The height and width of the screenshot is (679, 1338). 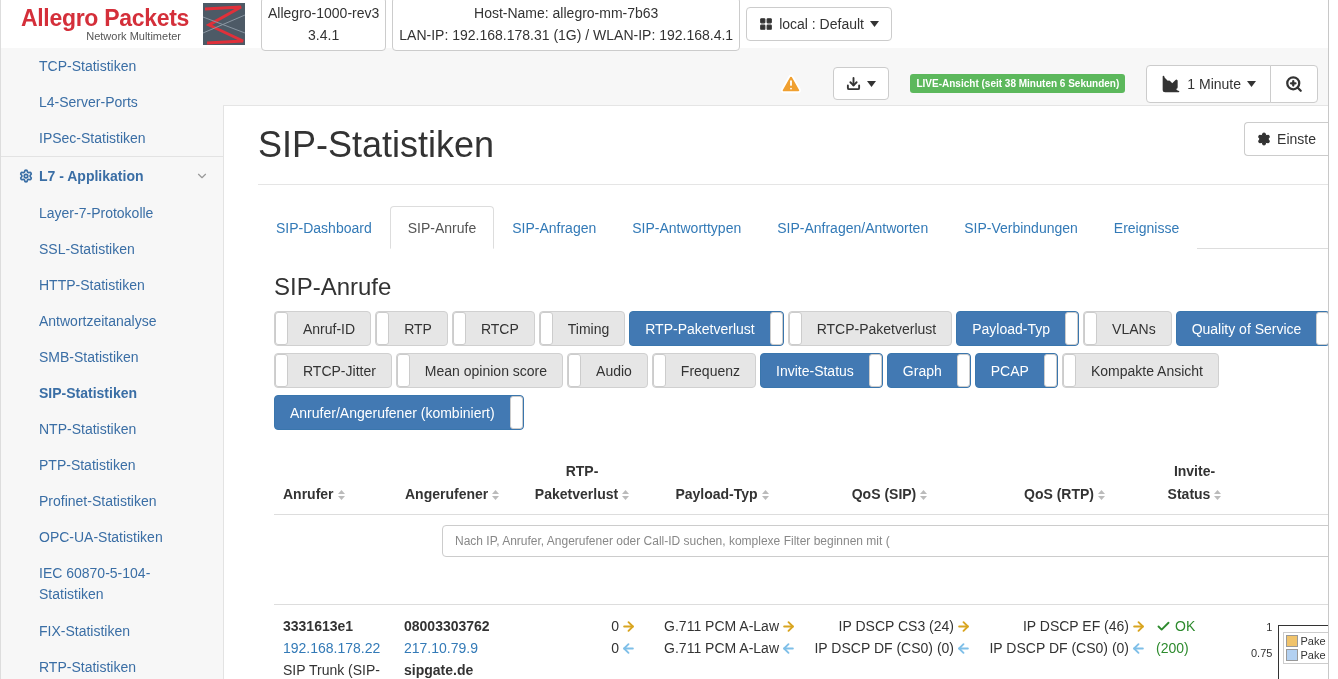 What do you see at coordinates (896, 626) in the screenshot?
I see `qos-value: IP DSCP CS3 (24)` at bounding box center [896, 626].